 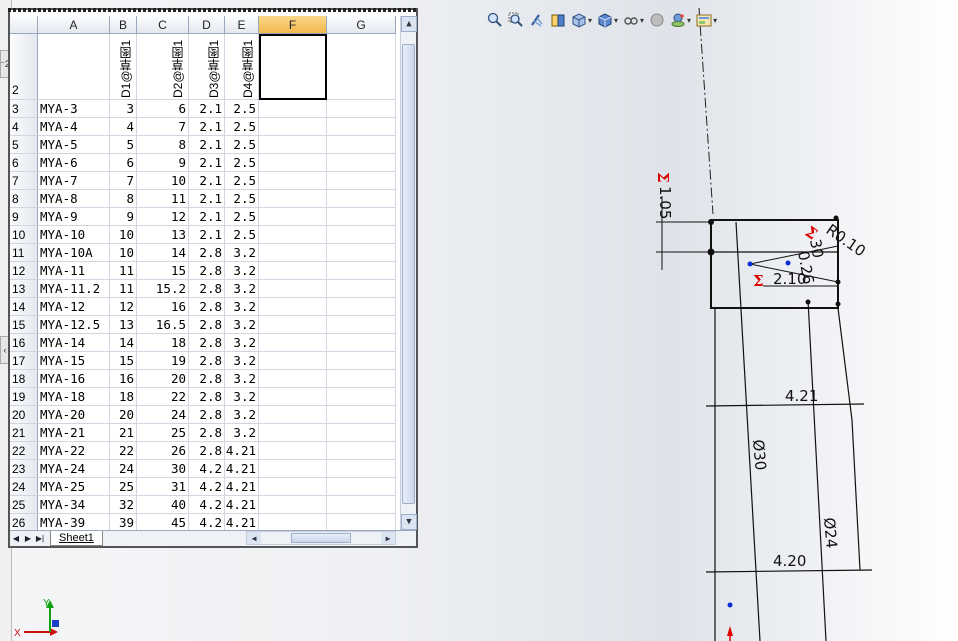 What do you see at coordinates (730, 605) in the screenshot?
I see `origin-point` at bounding box center [730, 605].